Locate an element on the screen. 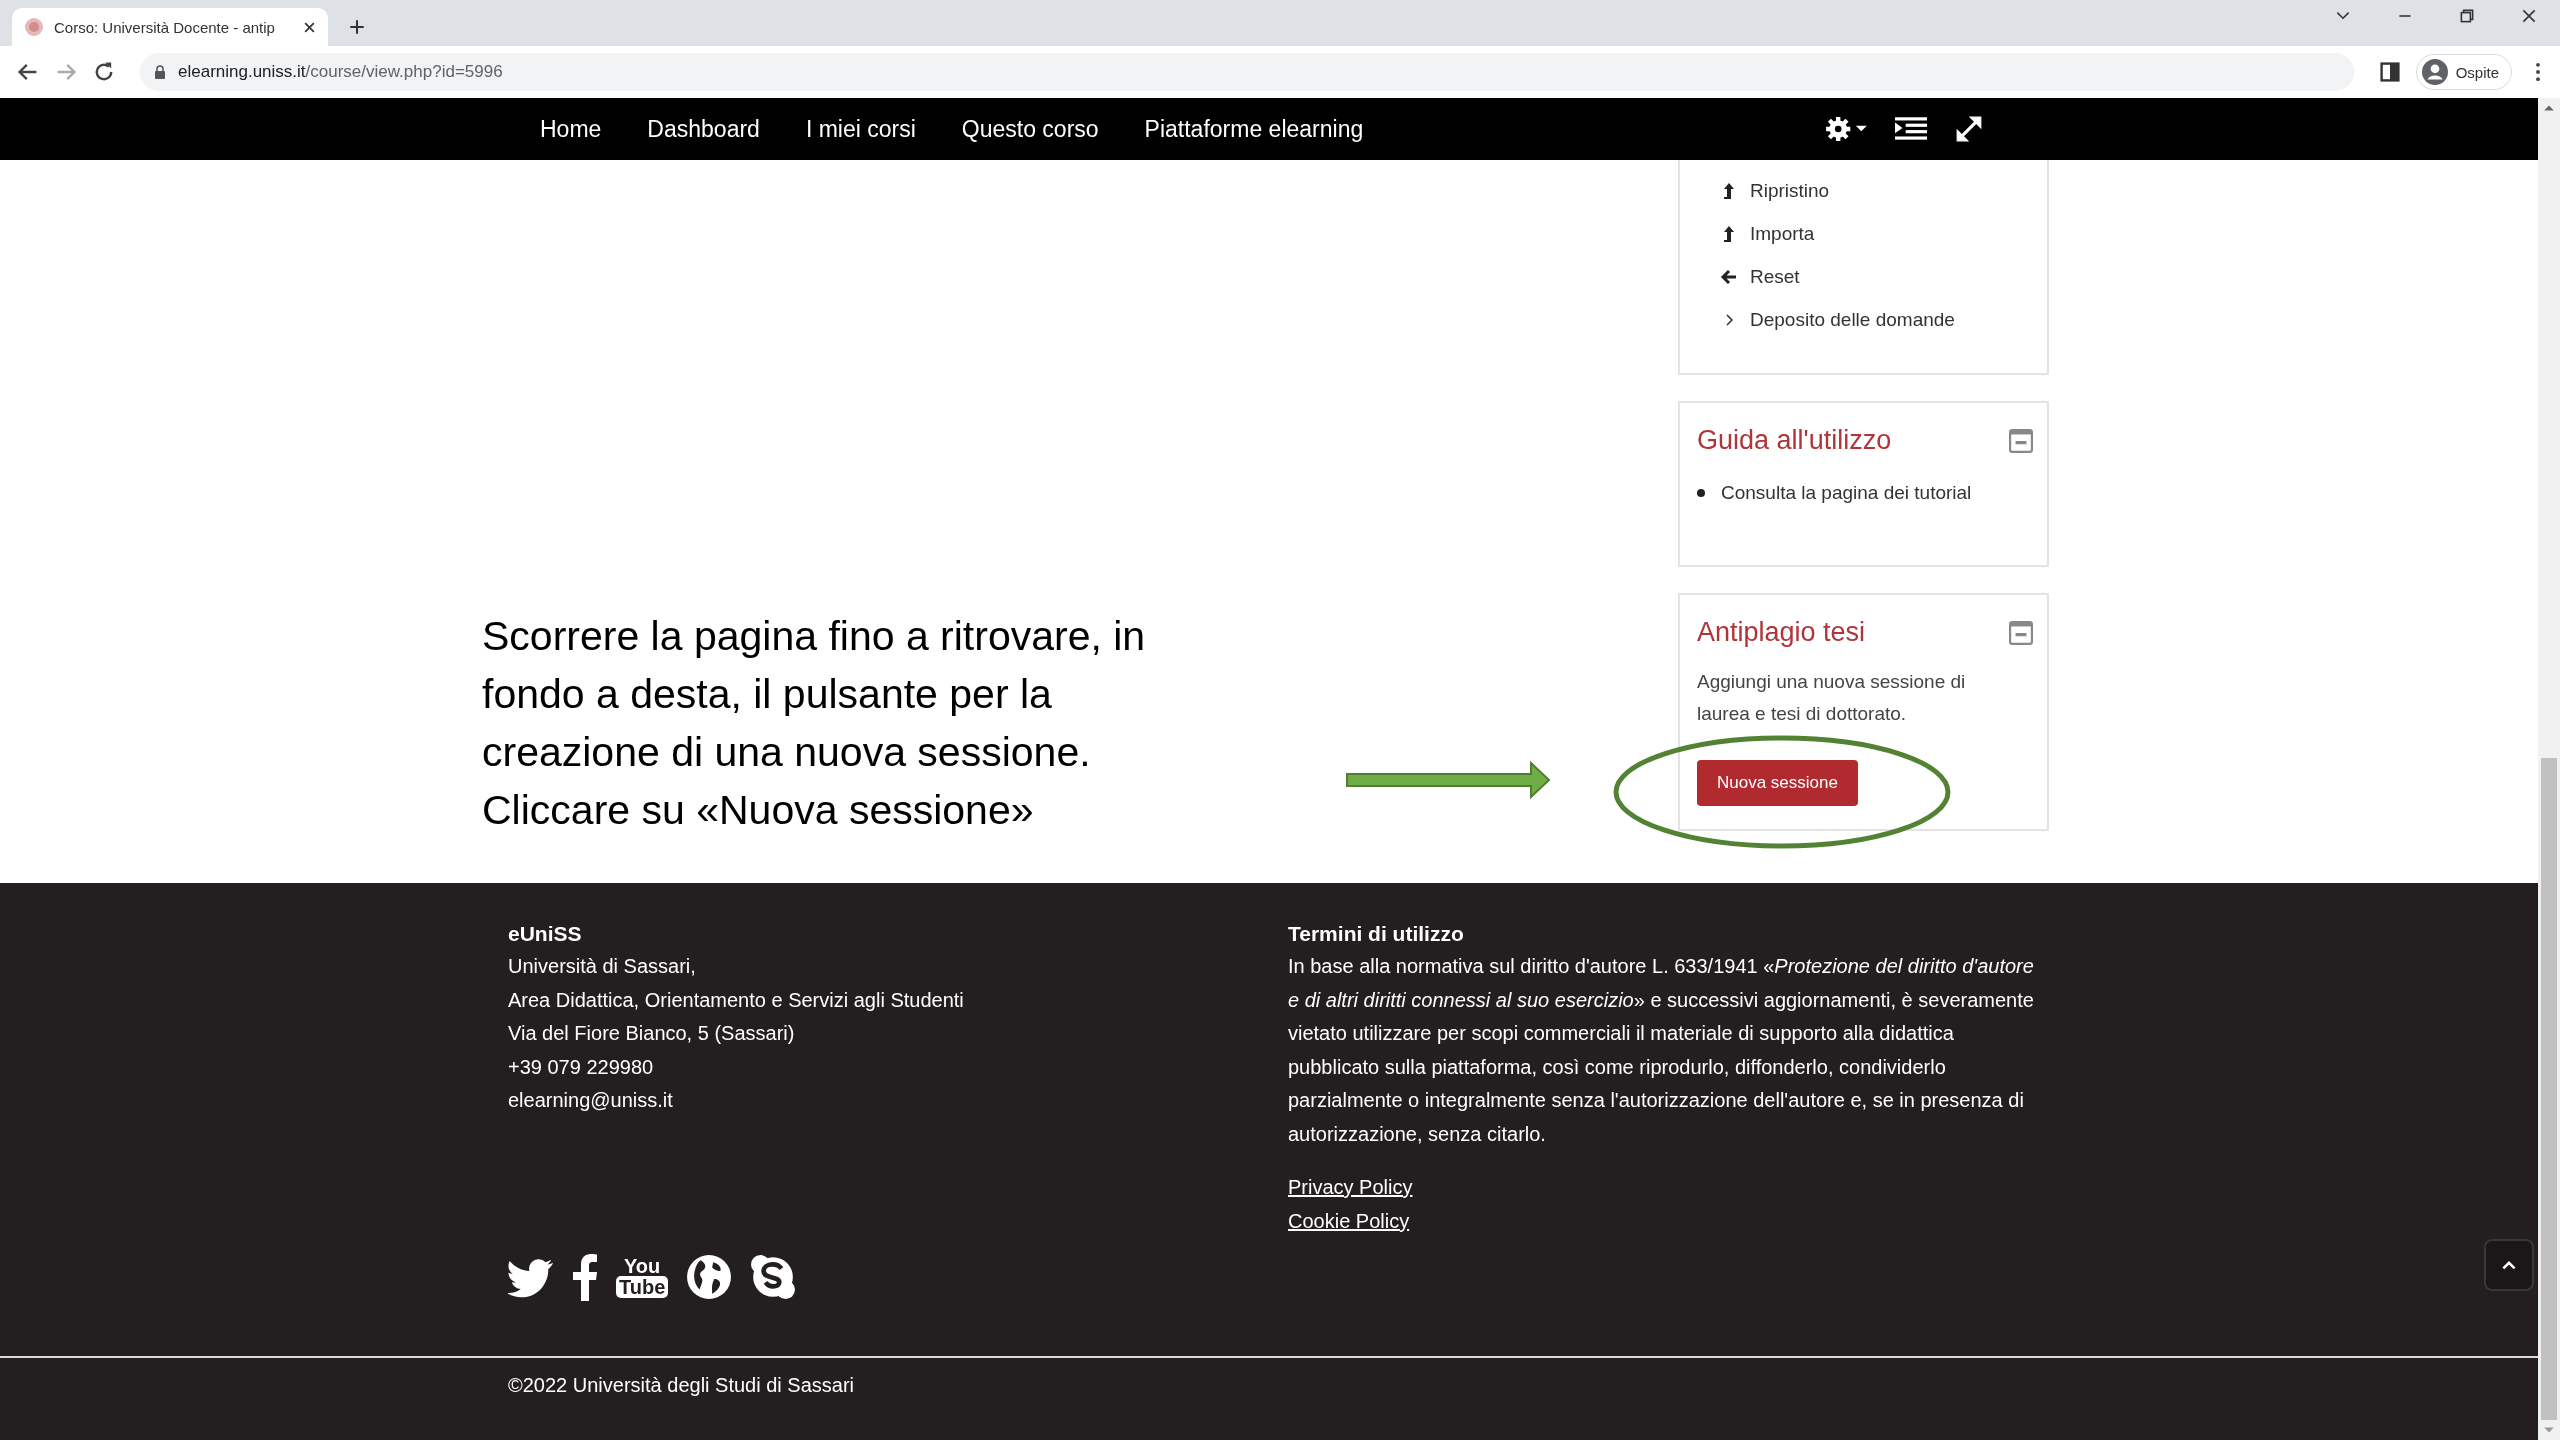  letter-f-icon is located at coordinates (585, 1276).